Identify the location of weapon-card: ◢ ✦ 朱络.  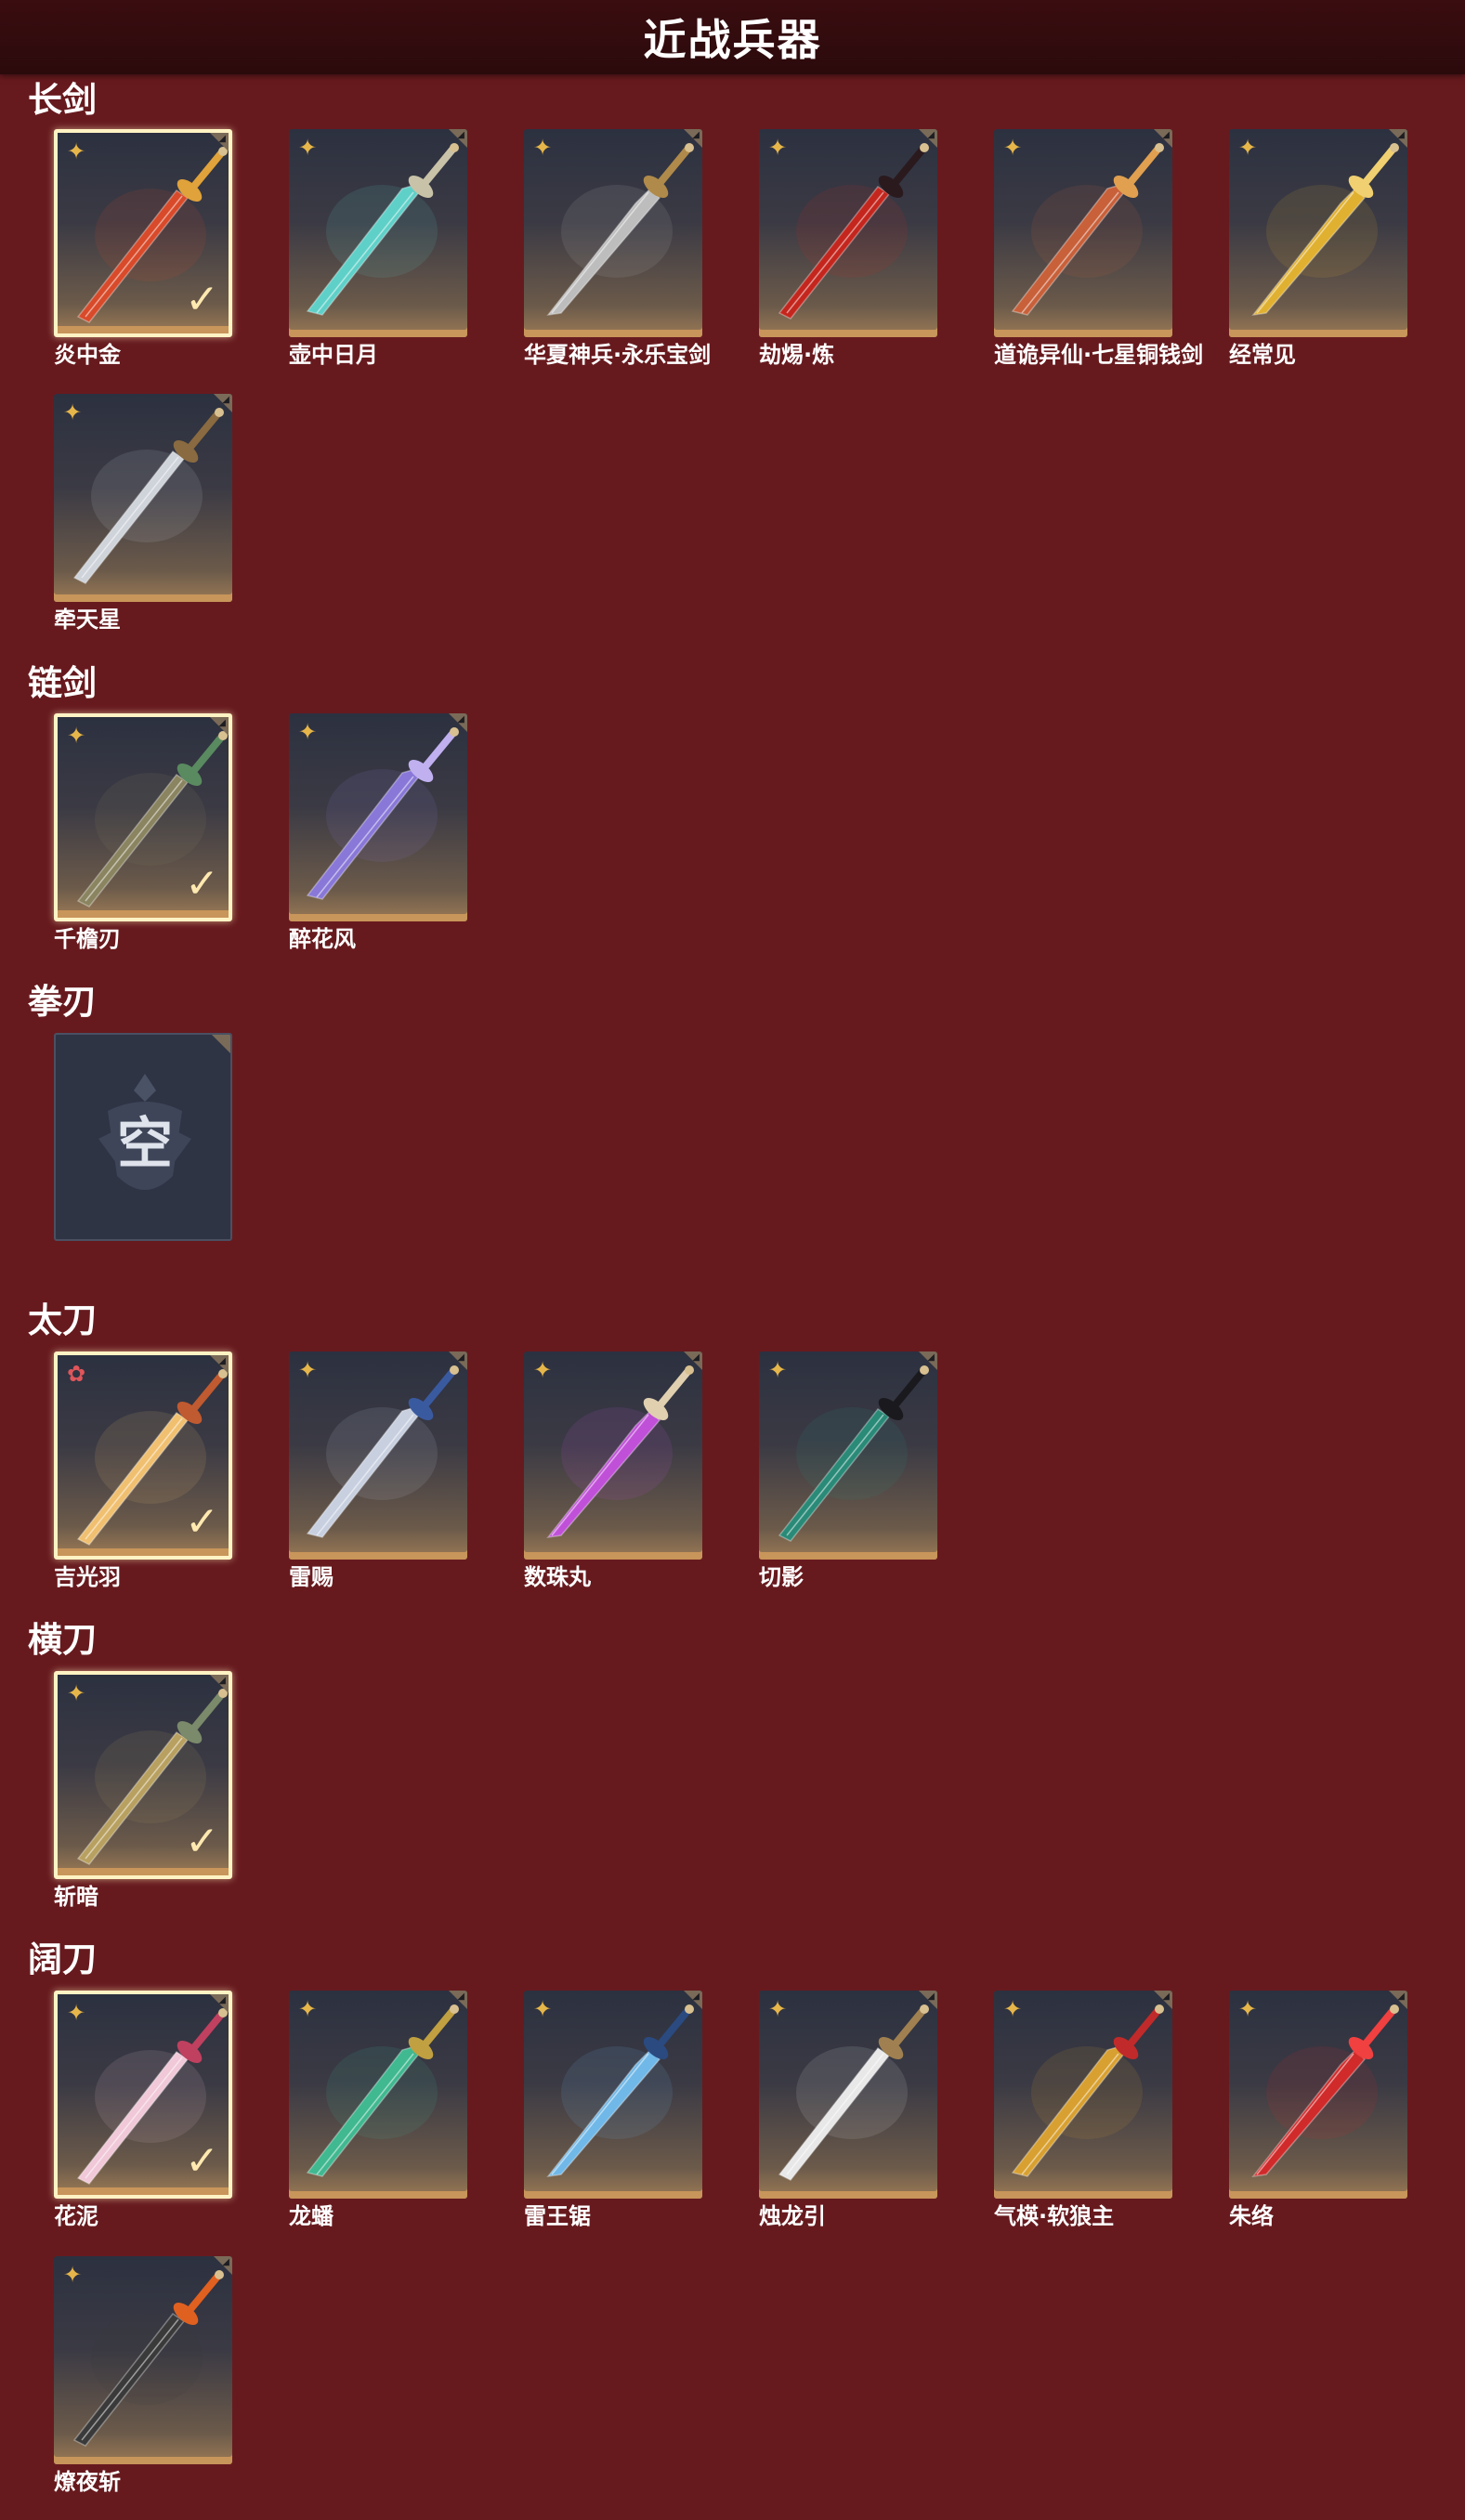
(1318, 2110).